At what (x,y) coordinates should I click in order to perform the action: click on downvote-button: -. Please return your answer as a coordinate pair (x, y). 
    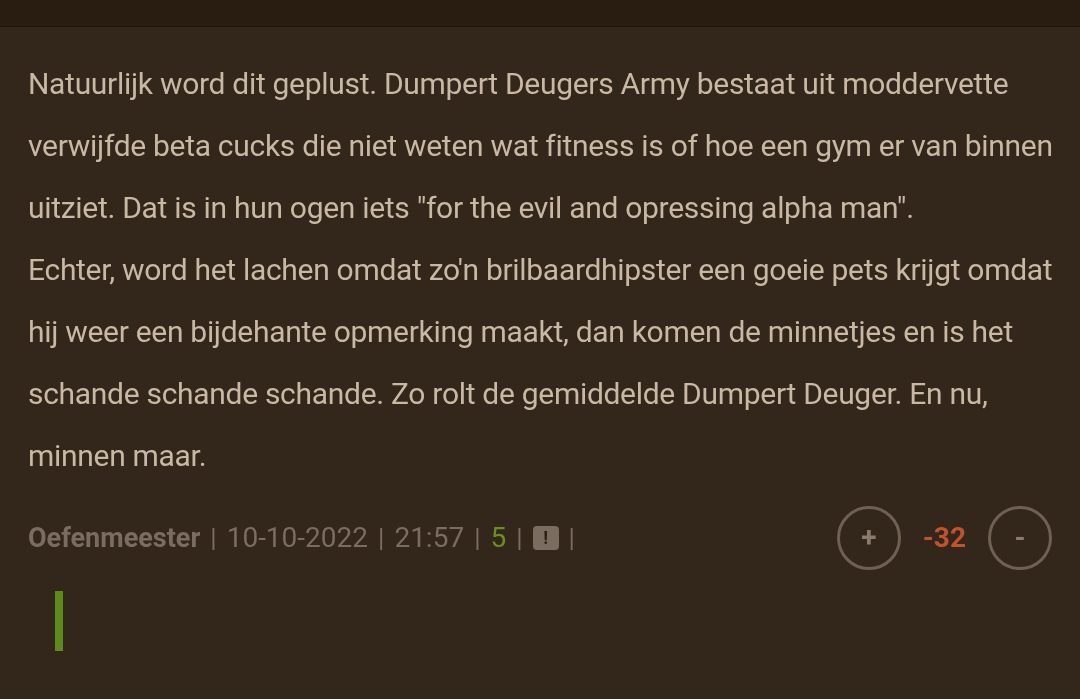
    Looking at the image, I should click on (1020, 538).